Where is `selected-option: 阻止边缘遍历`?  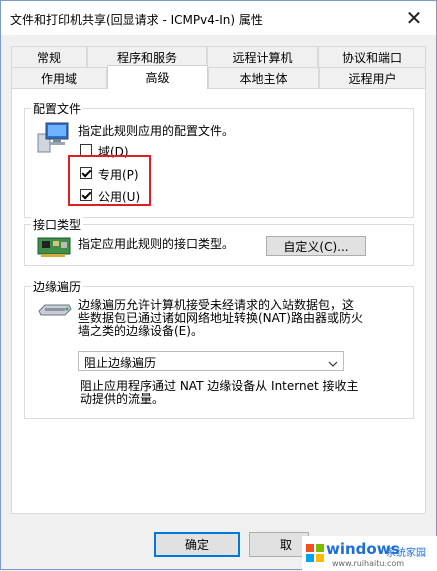
selected-option: 阻止边缘遍历 is located at coordinates (120, 363).